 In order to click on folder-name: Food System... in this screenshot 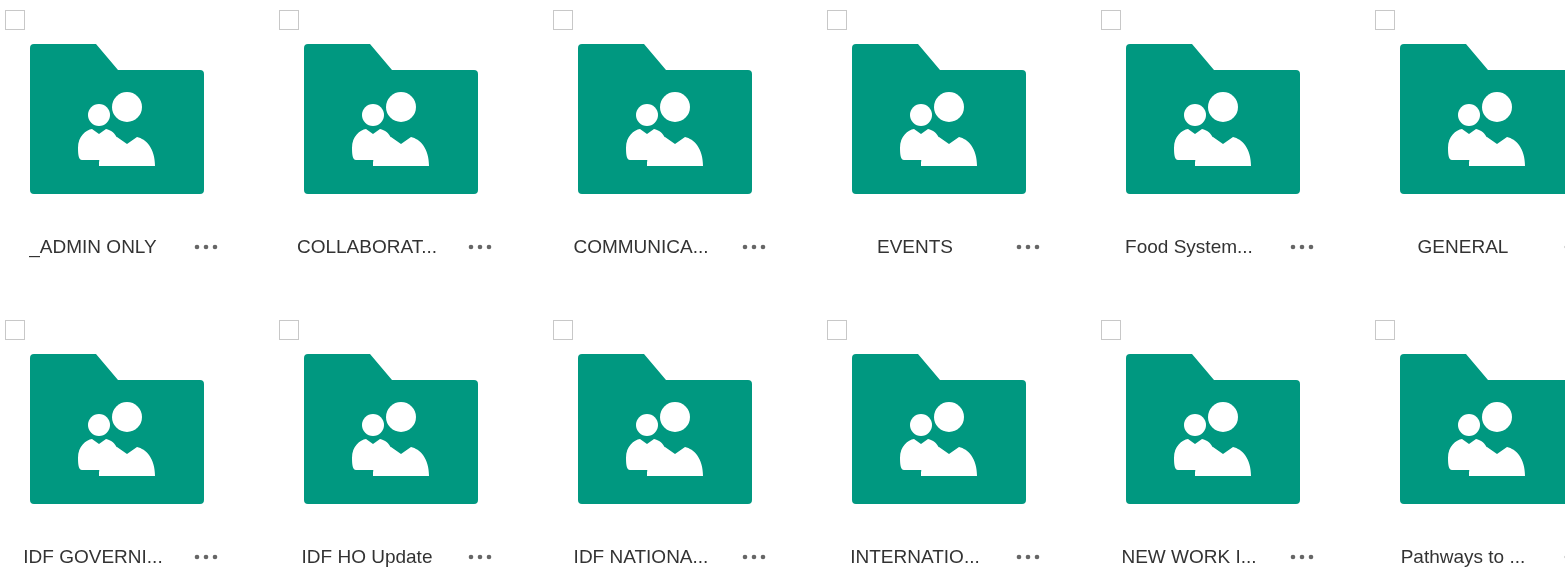, I will do `click(1189, 247)`.